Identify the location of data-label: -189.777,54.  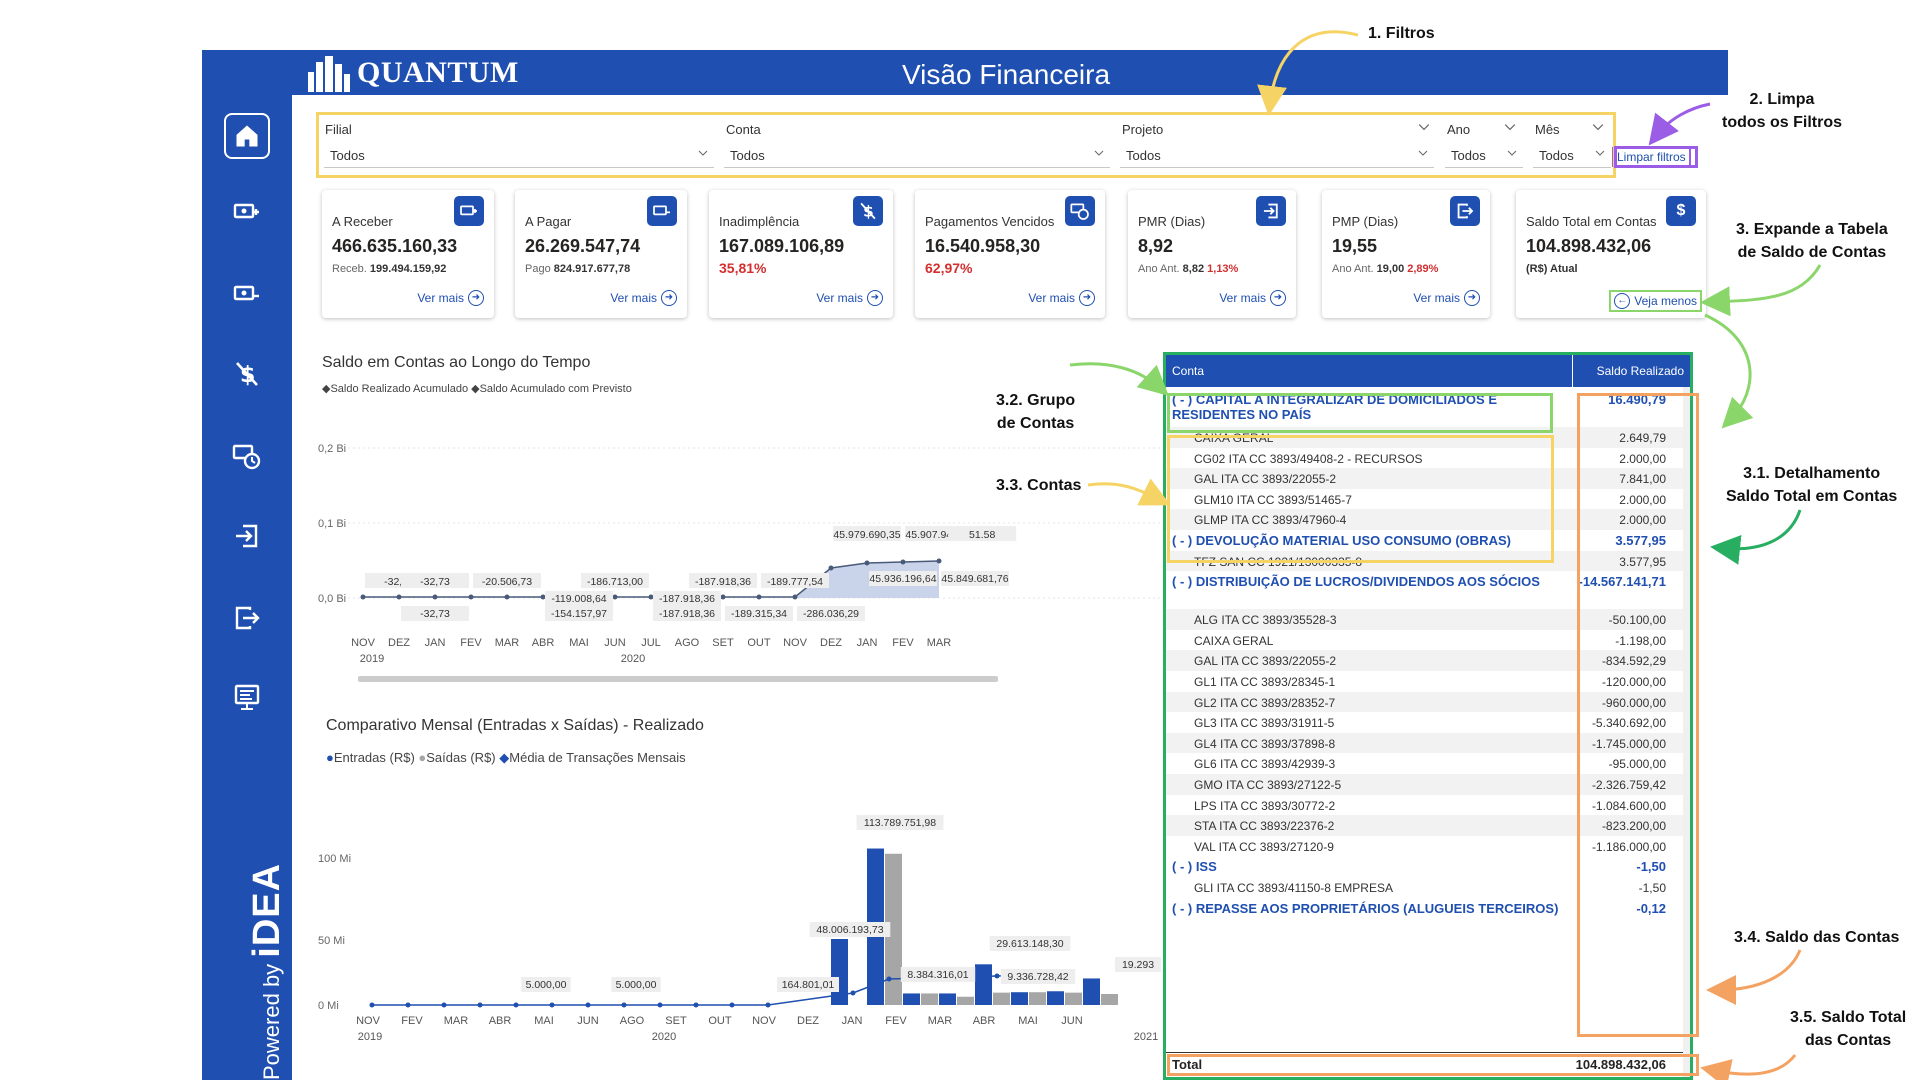
(795, 582).